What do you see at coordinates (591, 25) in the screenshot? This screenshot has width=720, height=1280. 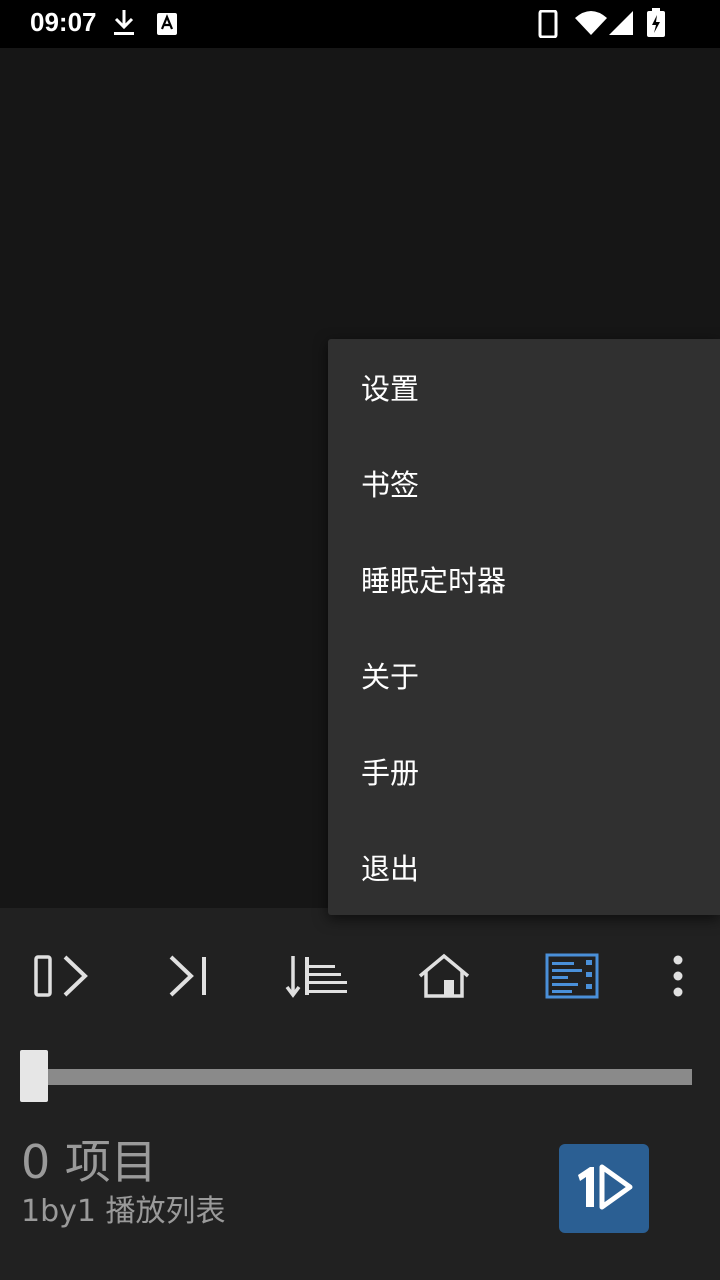 I see `wifi-icon` at bounding box center [591, 25].